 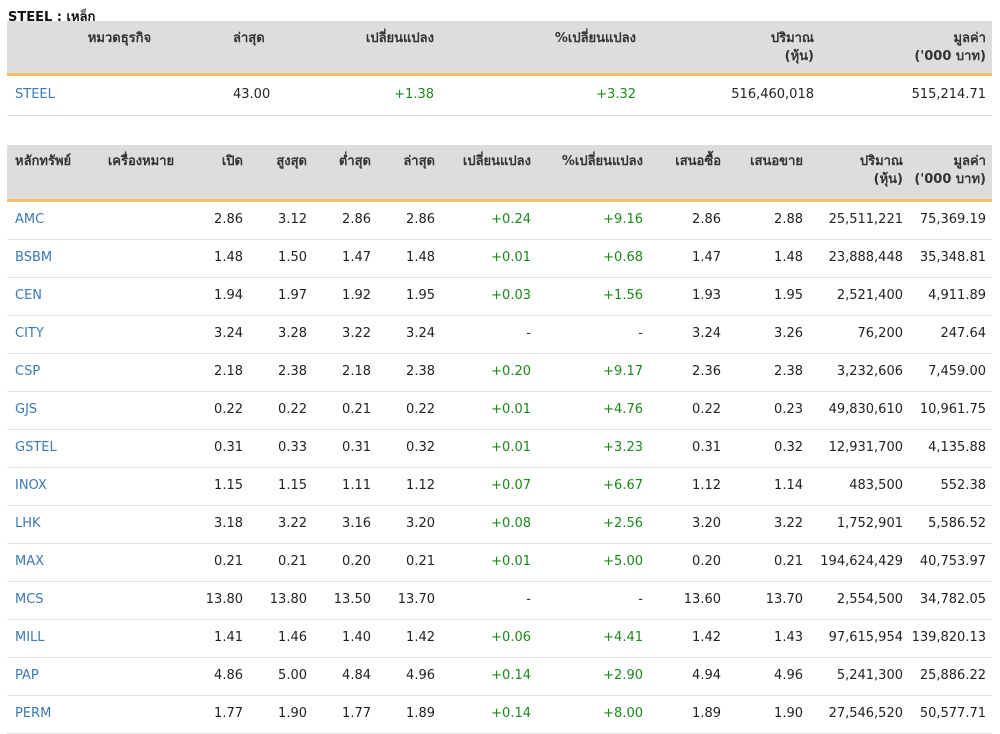 What do you see at coordinates (489, 173) in the screenshot?
I see `stocks-header-change: เปลี่ยนแปลง` at bounding box center [489, 173].